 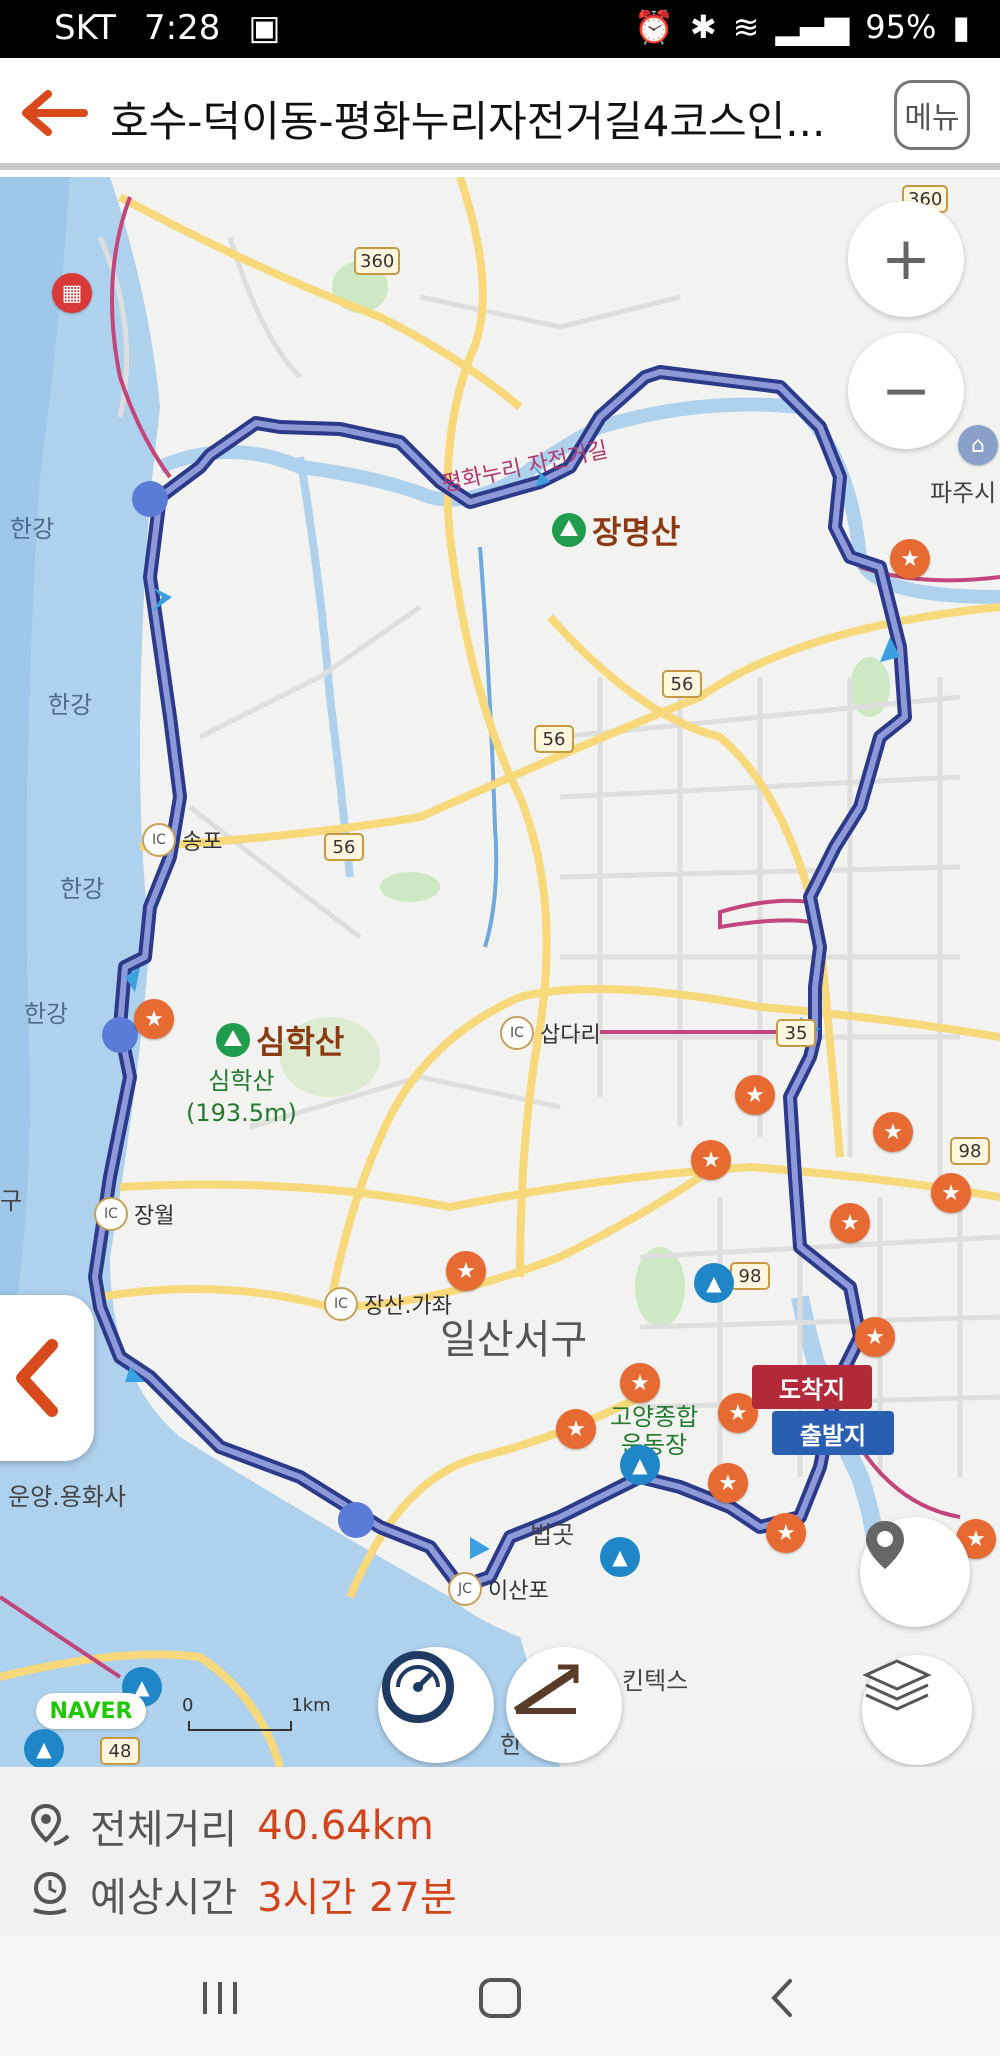 What do you see at coordinates (188, 1705) in the screenshot?
I see `scale-zero: 0` at bounding box center [188, 1705].